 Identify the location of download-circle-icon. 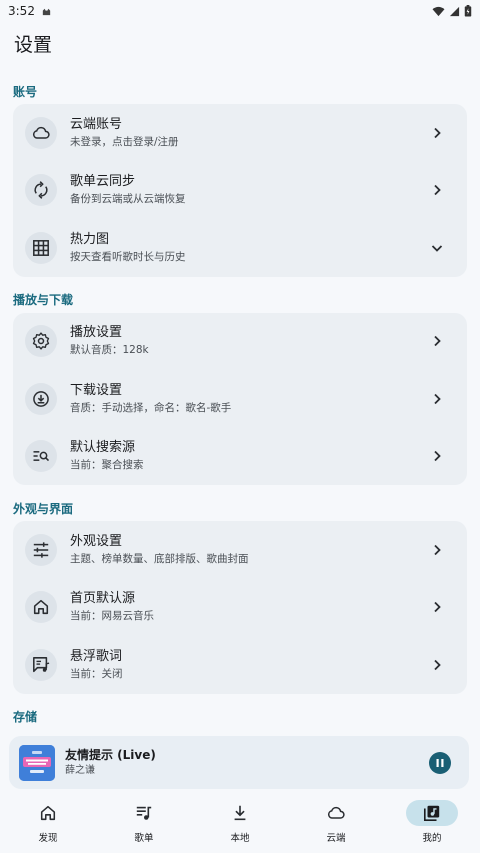
(41, 398).